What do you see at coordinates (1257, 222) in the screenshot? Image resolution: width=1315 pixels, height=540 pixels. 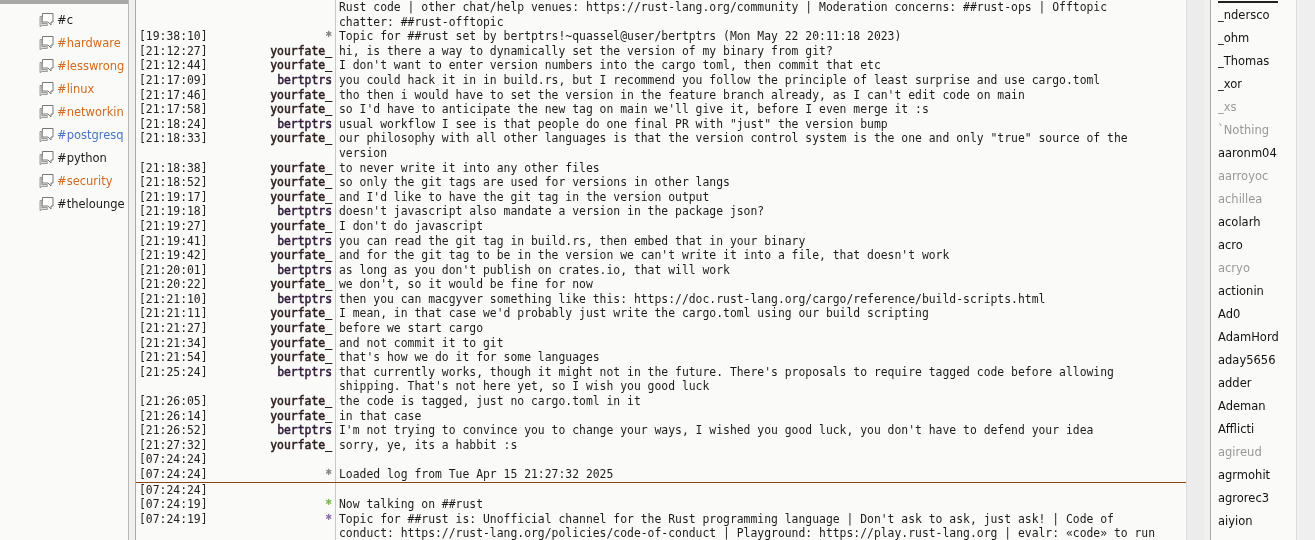 I see `user-list-item: acolarh` at bounding box center [1257, 222].